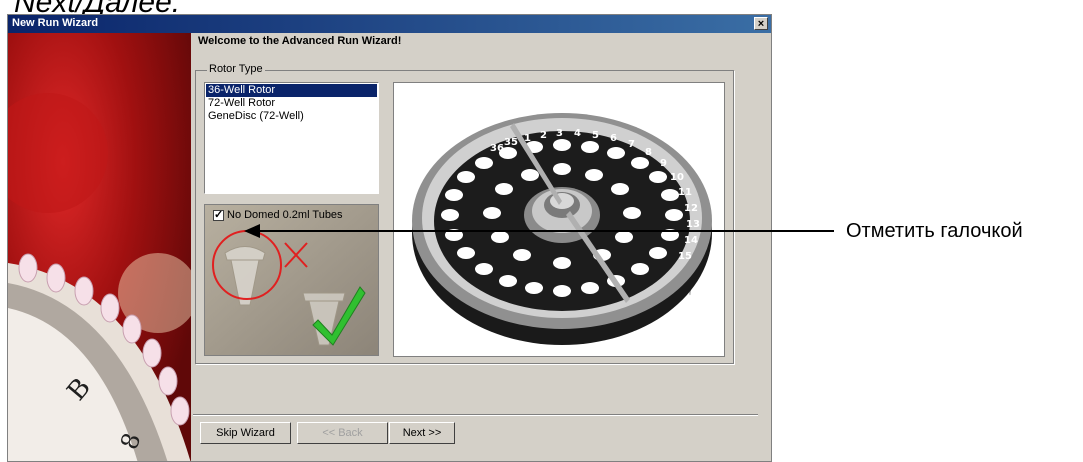 The height and width of the screenshot is (462, 1083). What do you see at coordinates (252, 231) in the screenshot?
I see `arrow-head-icon` at bounding box center [252, 231].